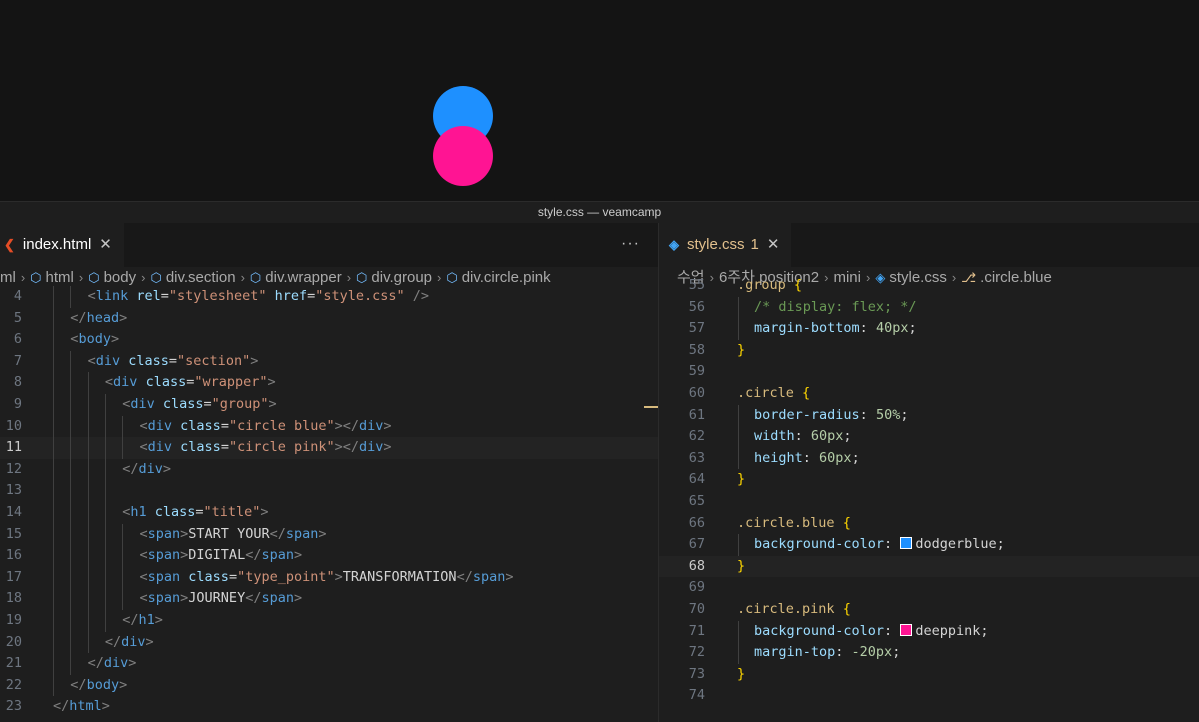 The width and height of the screenshot is (1199, 722). I want to click on tab-label: style.css, so click(716, 244).